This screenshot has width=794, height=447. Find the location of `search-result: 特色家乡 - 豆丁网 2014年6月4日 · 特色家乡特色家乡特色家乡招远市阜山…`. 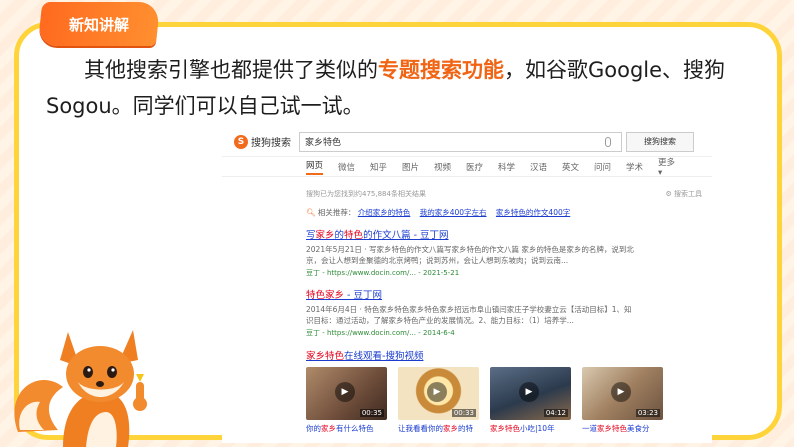

search-result: 特色家乡 - 豆丁网 2014年6月4日 · 特色家乡特色家乡特色家乡招远市阜山… is located at coordinates (504, 312).